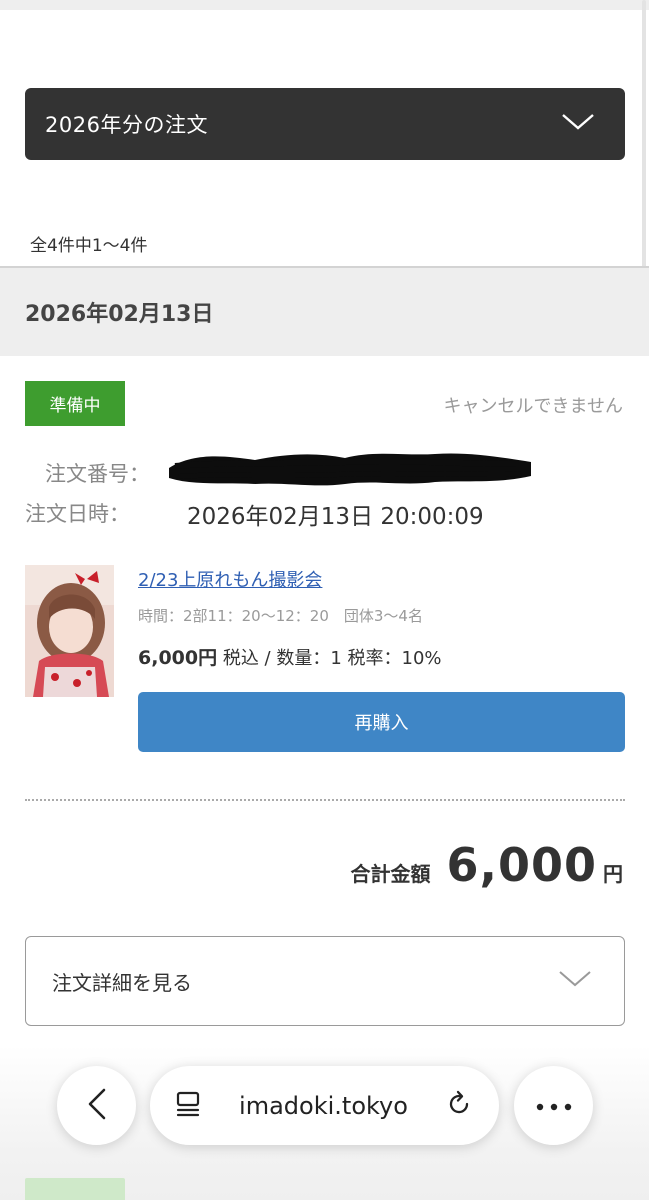 The height and width of the screenshot is (1200, 649). What do you see at coordinates (280, 616) in the screenshot?
I see `product-time-info: 時間：2部11：20〜12：20 団体3〜4名` at bounding box center [280, 616].